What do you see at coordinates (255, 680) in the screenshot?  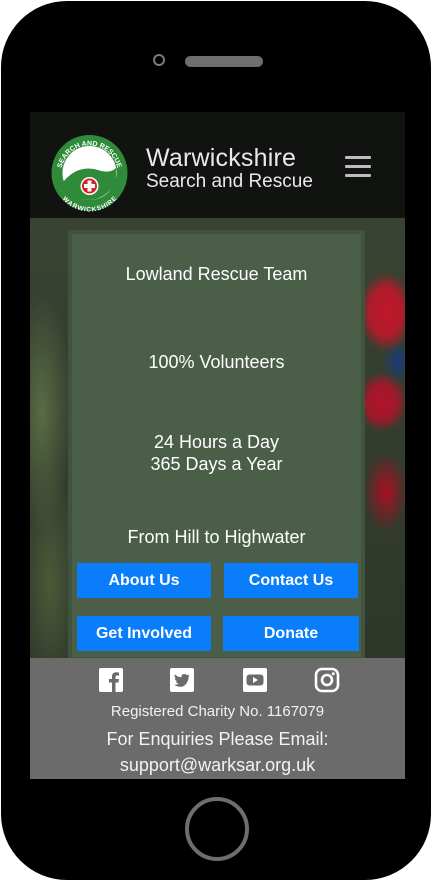 I see `youtube-icon` at bounding box center [255, 680].